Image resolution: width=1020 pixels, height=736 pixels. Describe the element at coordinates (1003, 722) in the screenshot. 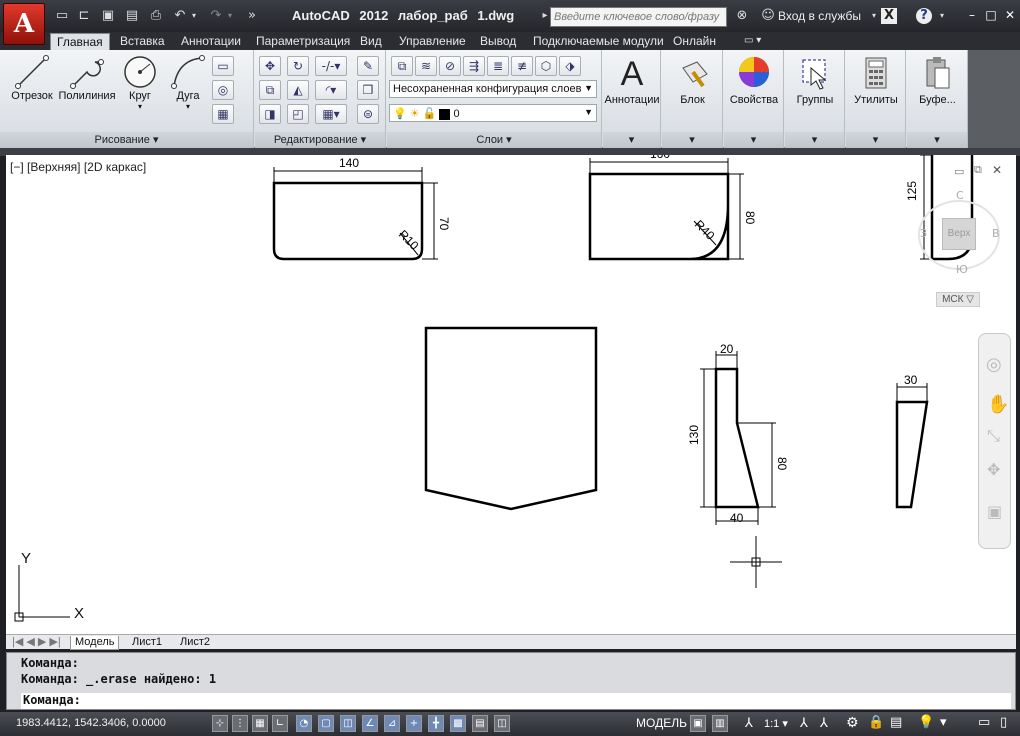

I see `status-extra-icon: ▯` at that location.